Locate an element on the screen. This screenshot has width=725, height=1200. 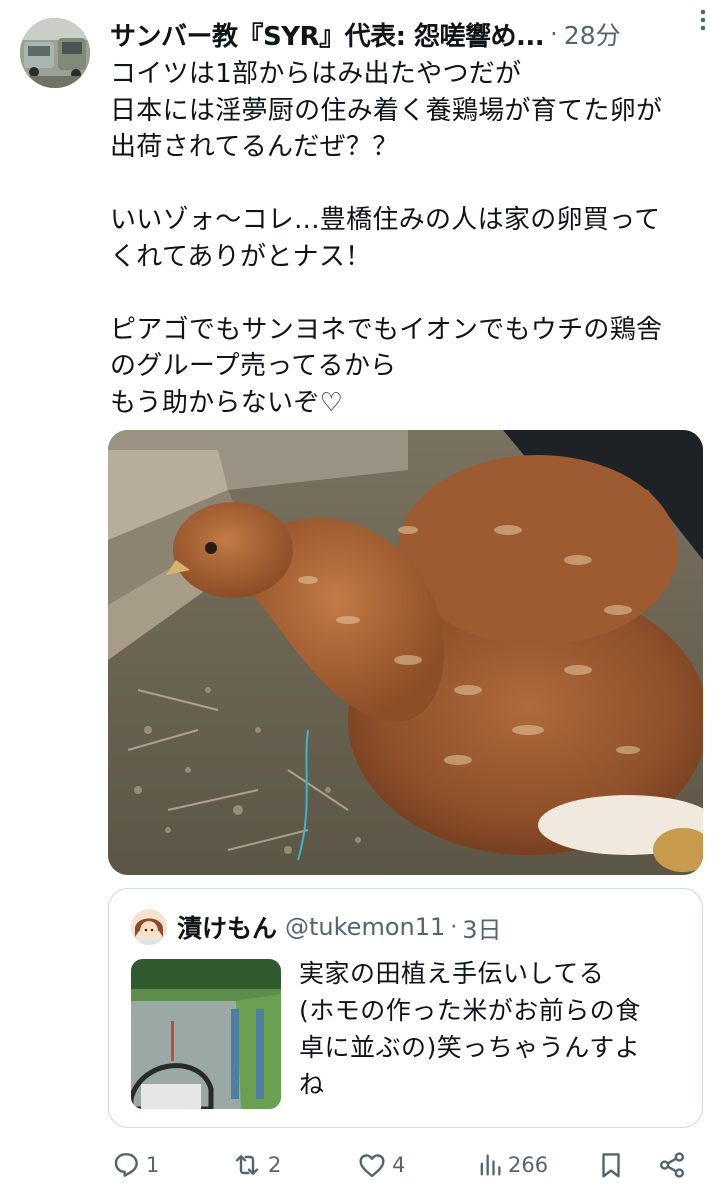
tweet-timestamp: 28分 is located at coordinates (592, 34).